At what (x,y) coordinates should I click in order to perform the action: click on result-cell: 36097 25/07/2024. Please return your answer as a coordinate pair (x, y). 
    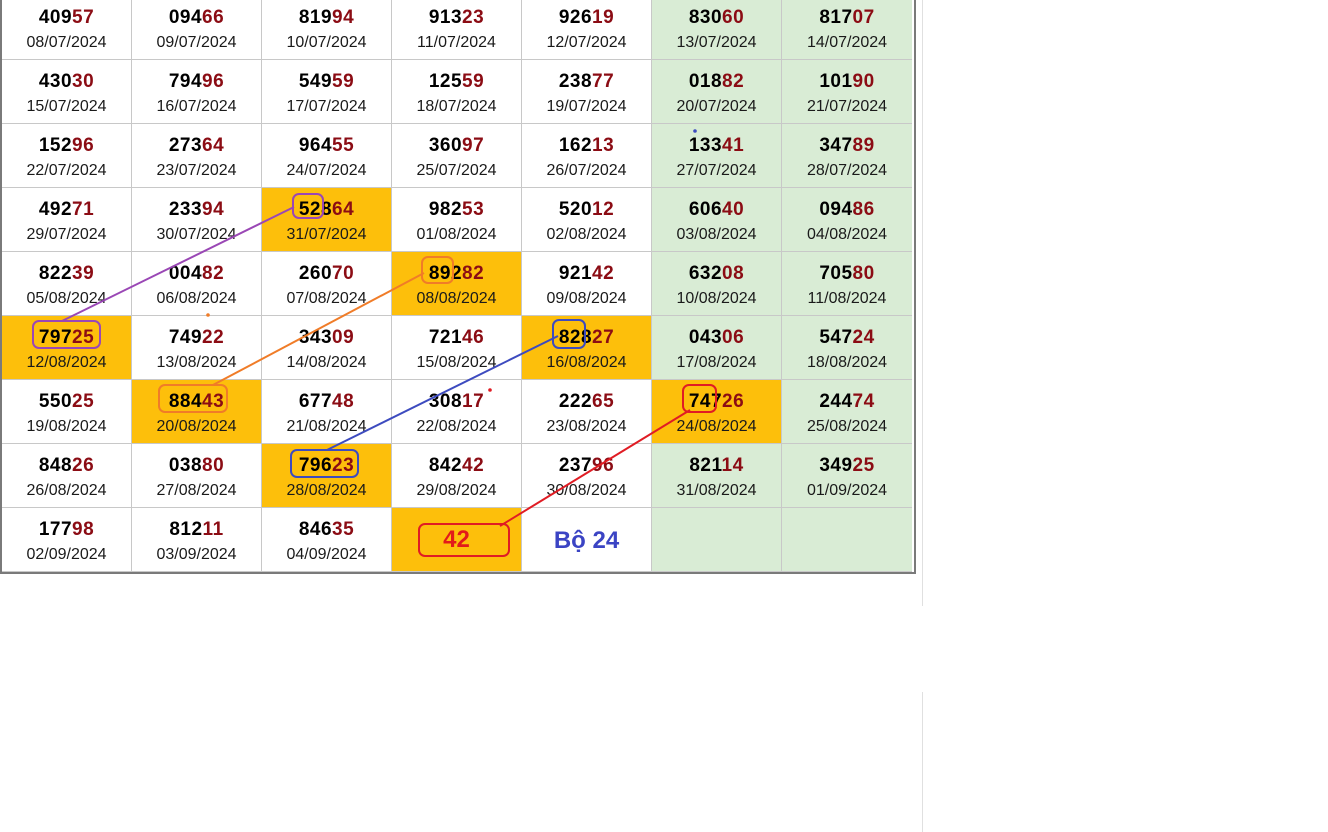
    Looking at the image, I should click on (457, 156).